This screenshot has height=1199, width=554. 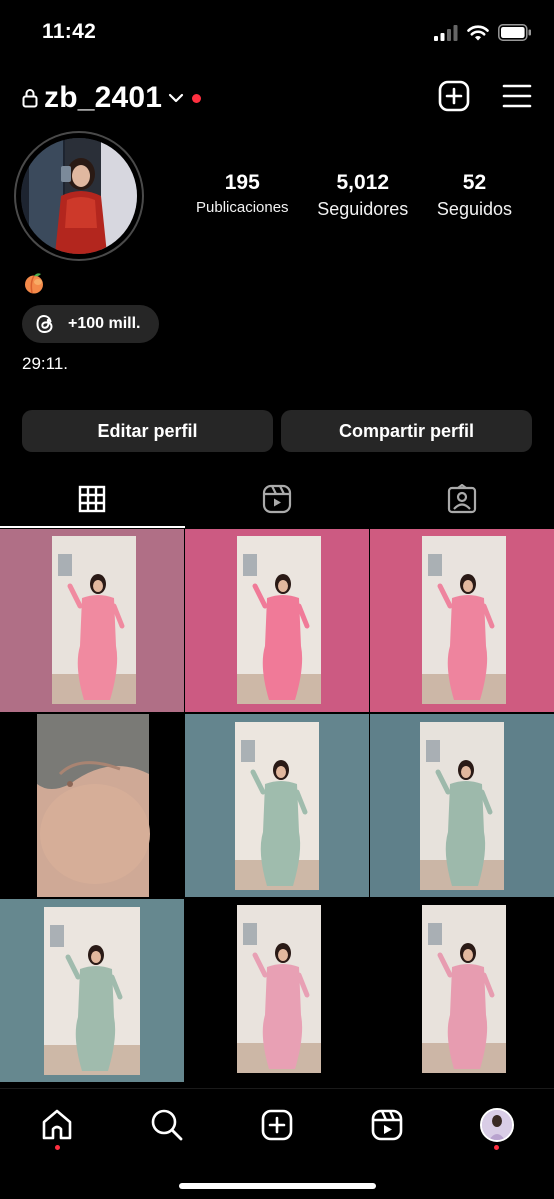 I want to click on stat-posts: 195 Publicaciones, so click(x=242, y=196).